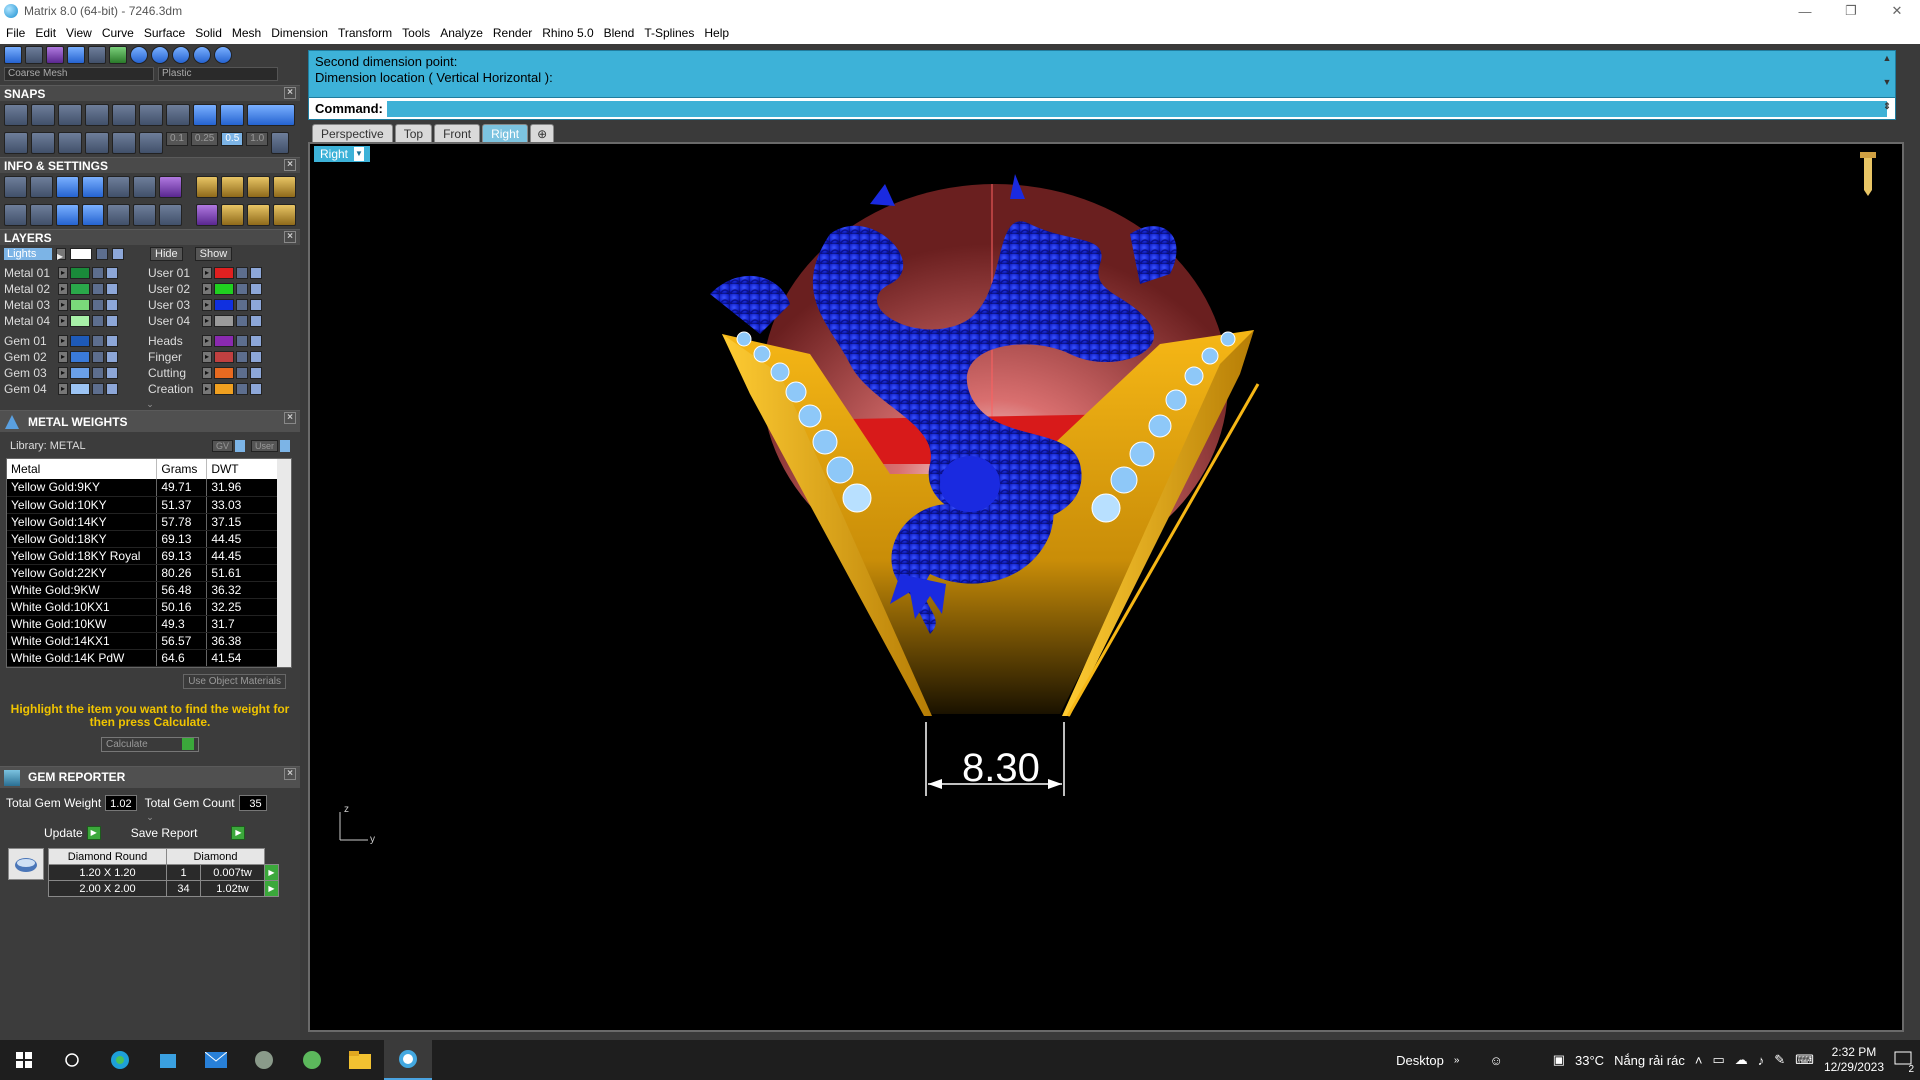 This screenshot has width=1920, height=1080. I want to click on menu-help: Help, so click(720, 33).